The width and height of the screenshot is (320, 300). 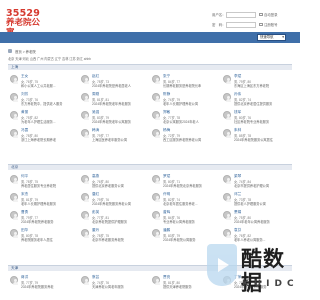 I want to click on listing-card: 罗斌 男, 80岁, 71 2024年养老院北京养老服务, so click(x=185, y=182).